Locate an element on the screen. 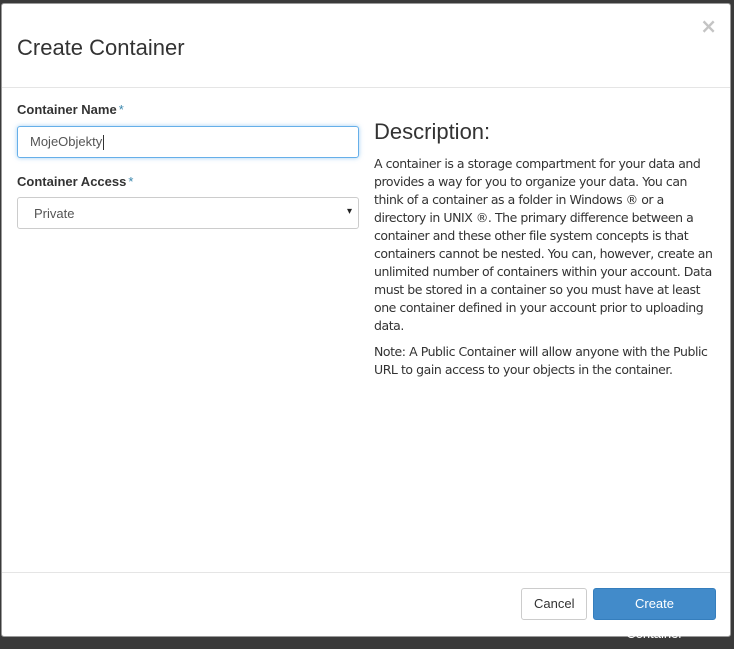 Image resolution: width=734 pixels, height=649 pixels. container-access-selected: Private is located at coordinates (54, 213).